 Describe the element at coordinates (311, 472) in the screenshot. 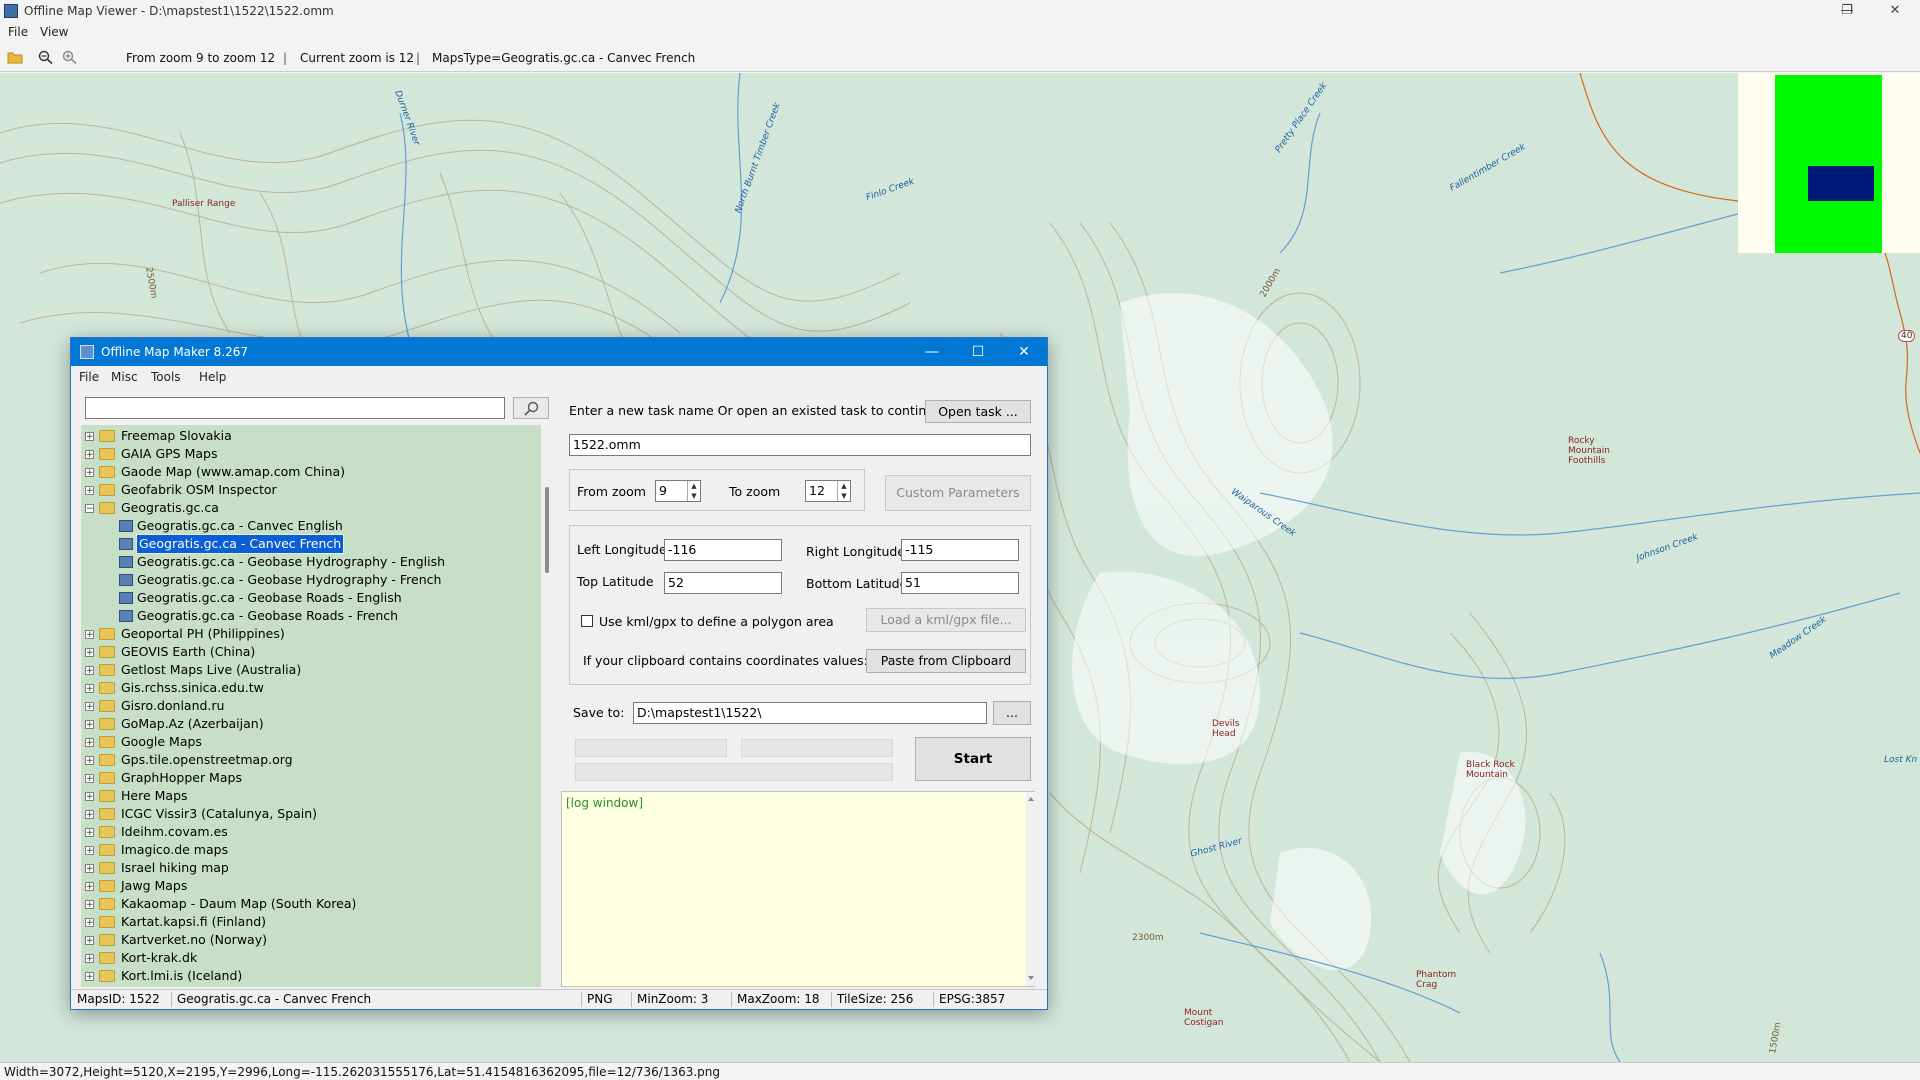

I see `tree-item: + Gaode Map (www.amap.com China)` at that location.